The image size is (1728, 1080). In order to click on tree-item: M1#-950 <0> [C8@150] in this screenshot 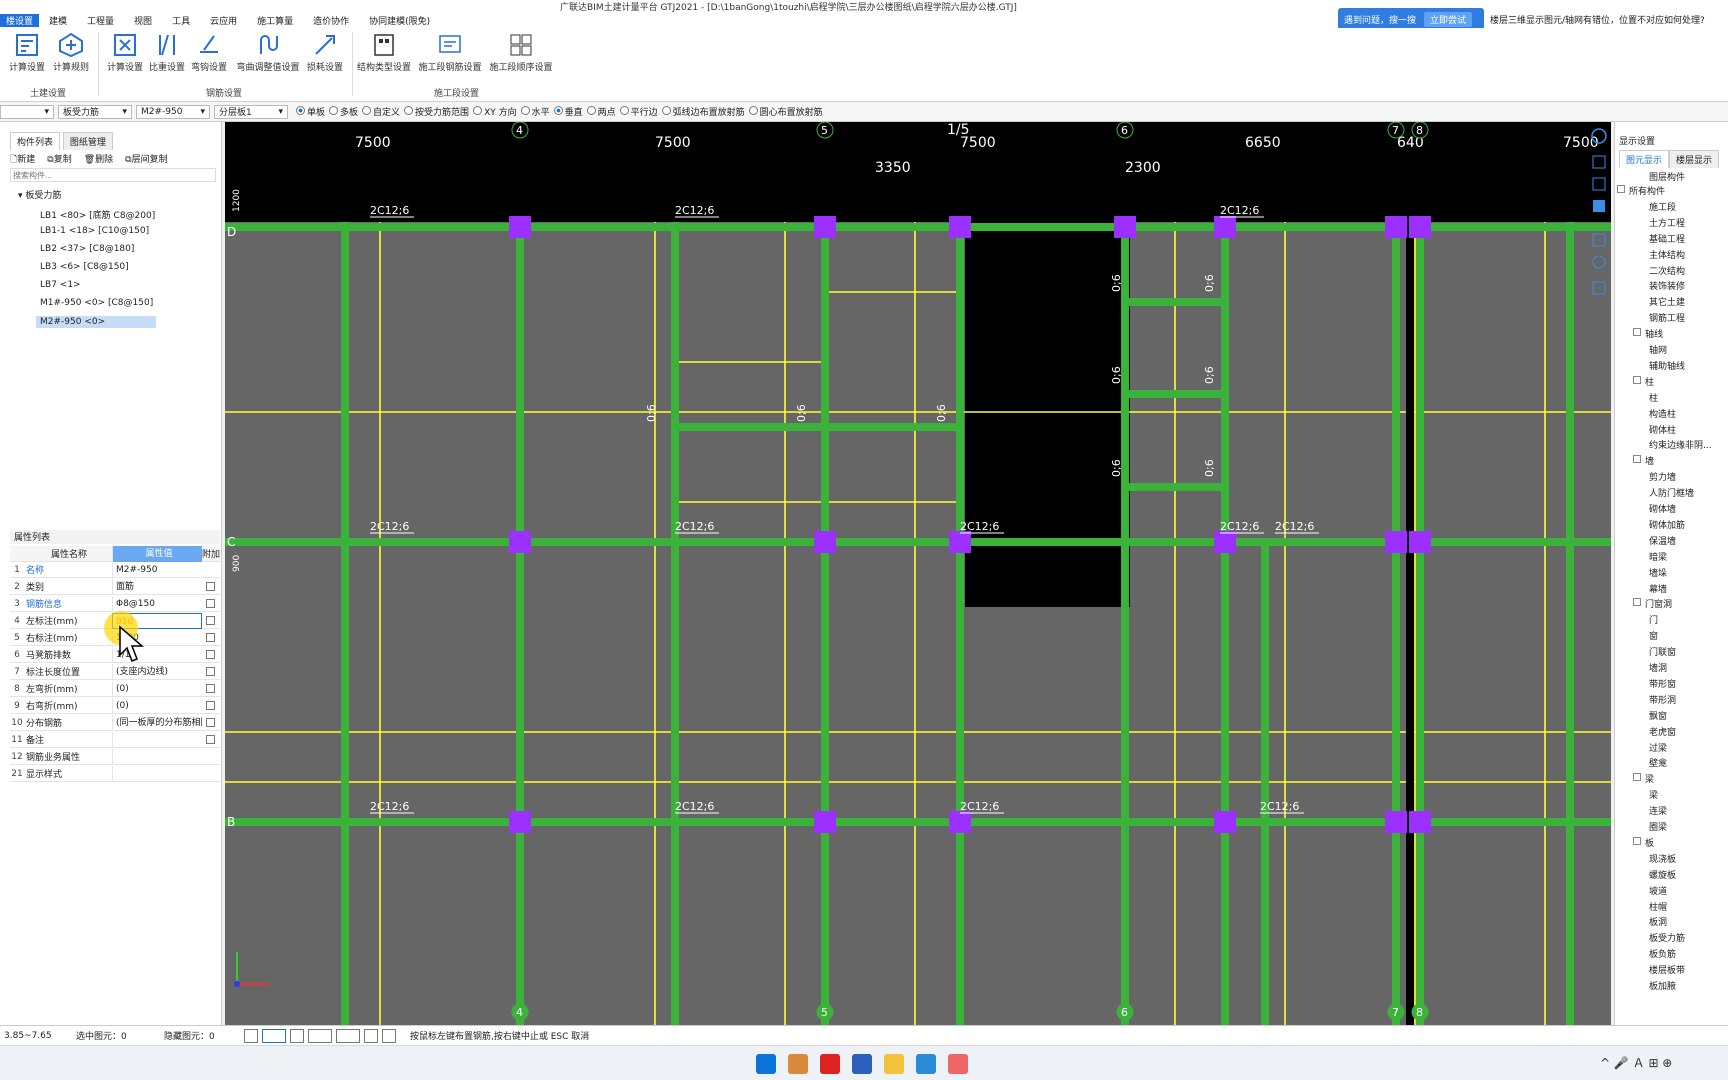, I will do `click(96, 303)`.